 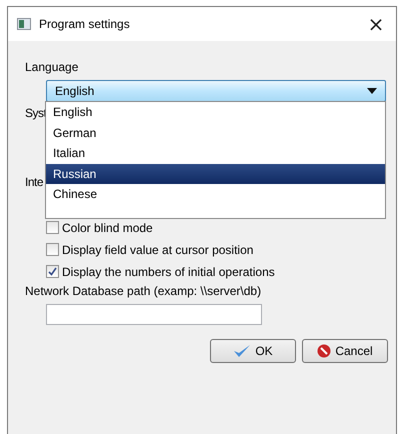 What do you see at coordinates (158, 249) in the screenshot?
I see `checkbox-label: Display field value at cursor position` at bounding box center [158, 249].